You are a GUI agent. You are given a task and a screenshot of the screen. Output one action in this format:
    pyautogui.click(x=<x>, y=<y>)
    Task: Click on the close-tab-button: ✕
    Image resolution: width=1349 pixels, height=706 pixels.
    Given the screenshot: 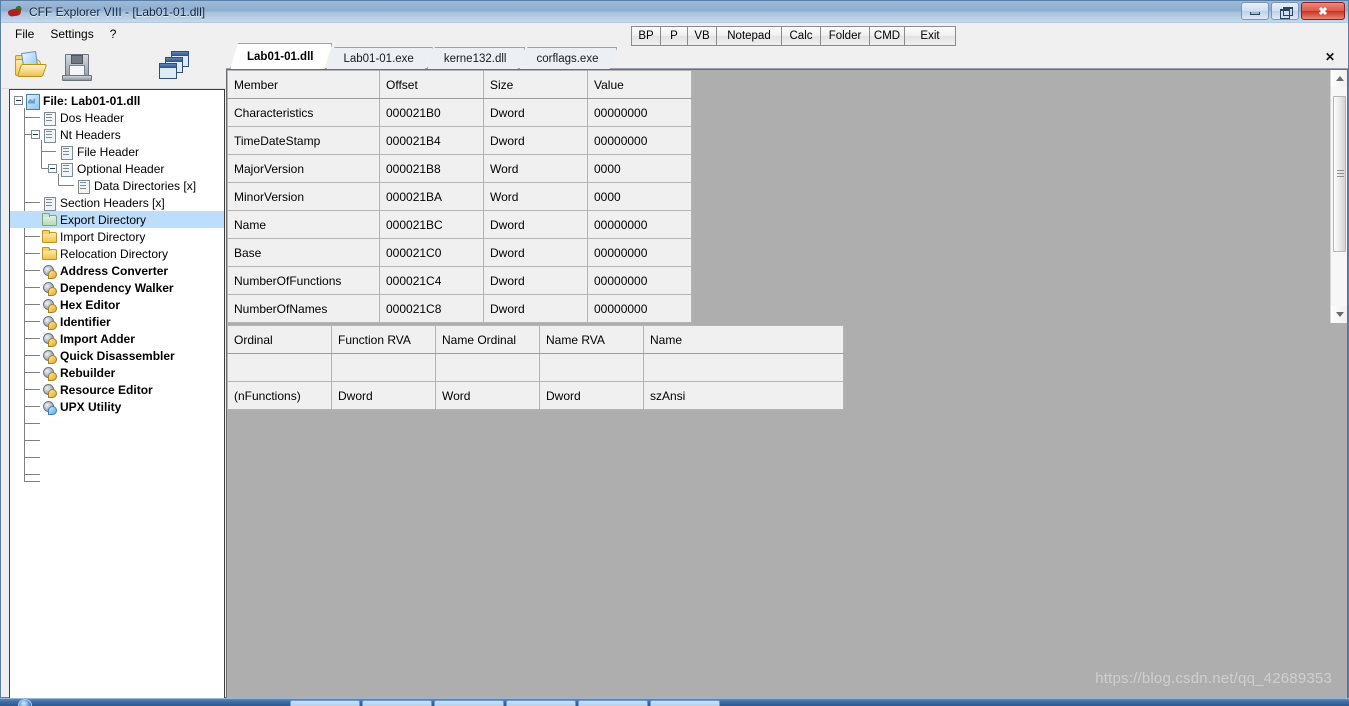 What is the action you would take?
    pyautogui.click(x=1330, y=57)
    